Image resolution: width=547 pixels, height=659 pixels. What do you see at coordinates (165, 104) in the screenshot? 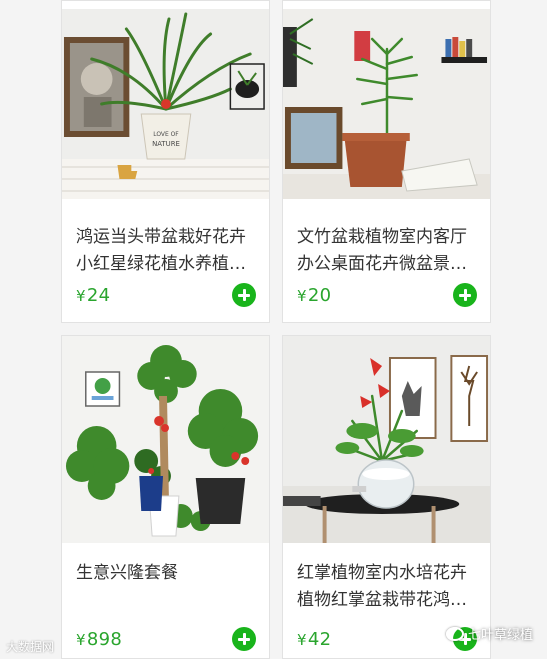
I see `product-image: LOVE OF NATURE` at bounding box center [165, 104].